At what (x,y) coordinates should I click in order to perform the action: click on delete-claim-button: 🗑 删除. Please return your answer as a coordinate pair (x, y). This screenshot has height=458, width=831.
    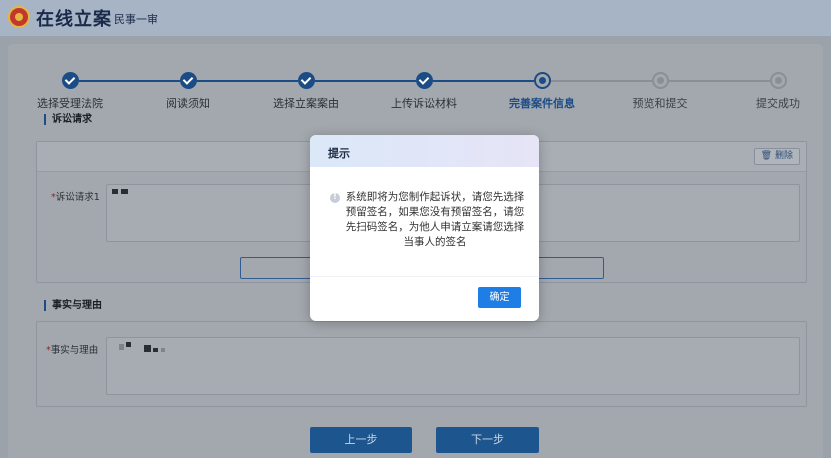
    Looking at the image, I should click on (776, 156).